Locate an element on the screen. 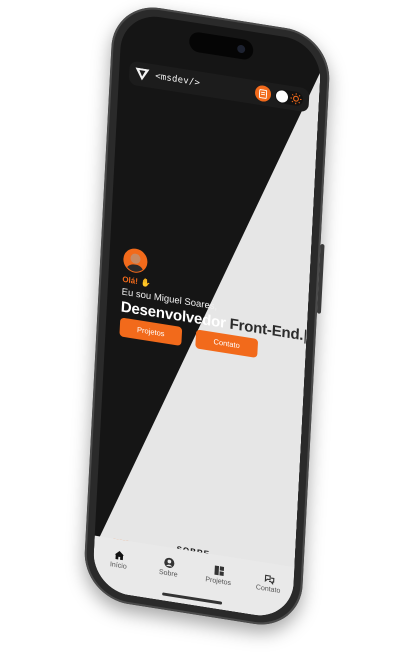 The width and height of the screenshot is (400, 667). typing-caret: | is located at coordinates (305, 336).